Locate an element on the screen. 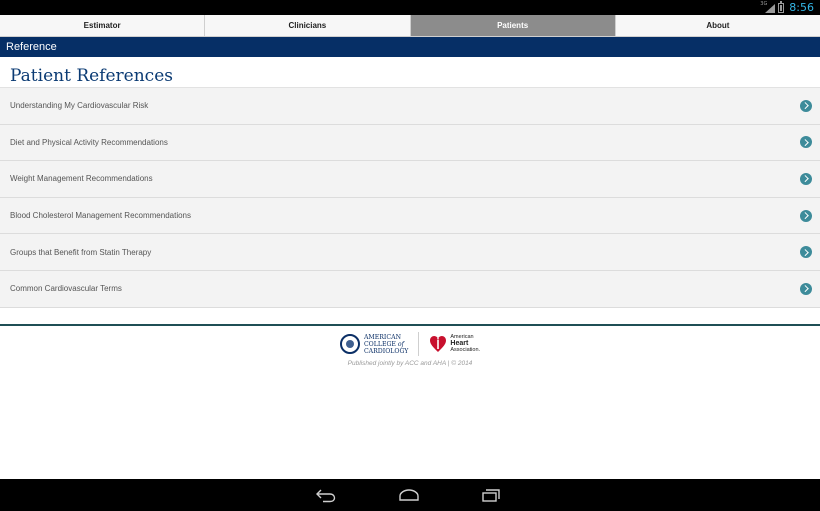 The width and height of the screenshot is (820, 511). reference-item-label: Common Cardiovascular Terms is located at coordinates (66, 289).